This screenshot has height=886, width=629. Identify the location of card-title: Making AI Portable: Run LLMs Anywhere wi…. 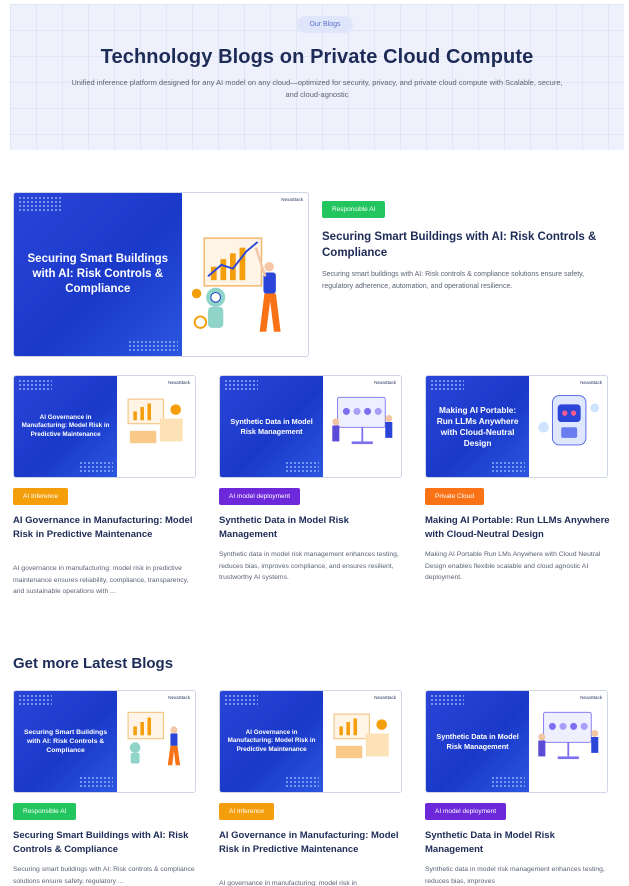
(520, 527).